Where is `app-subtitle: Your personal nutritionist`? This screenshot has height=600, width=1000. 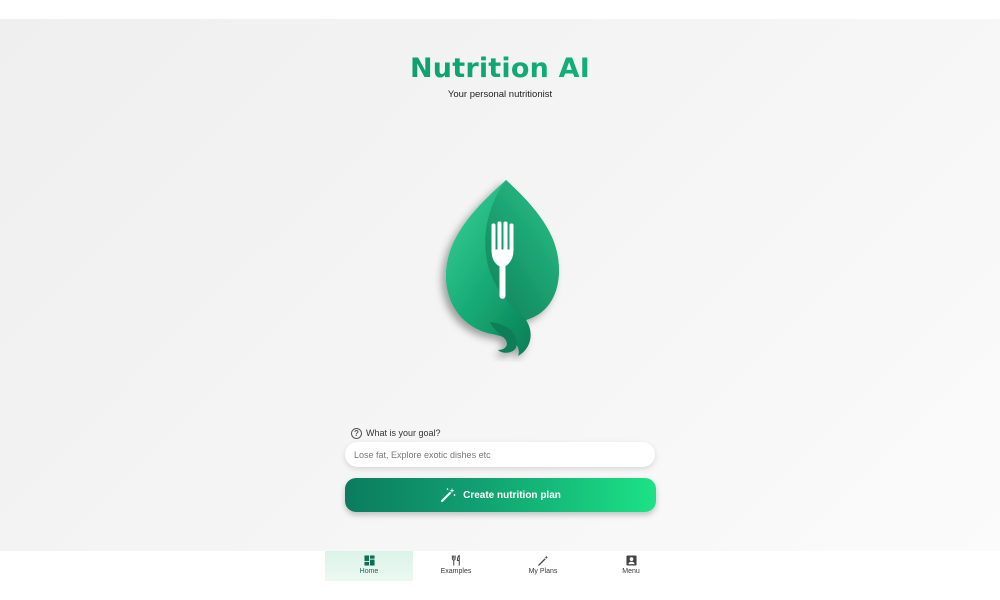
app-subtitle: Your personal nutritionist is located at coordinates (500, 94).